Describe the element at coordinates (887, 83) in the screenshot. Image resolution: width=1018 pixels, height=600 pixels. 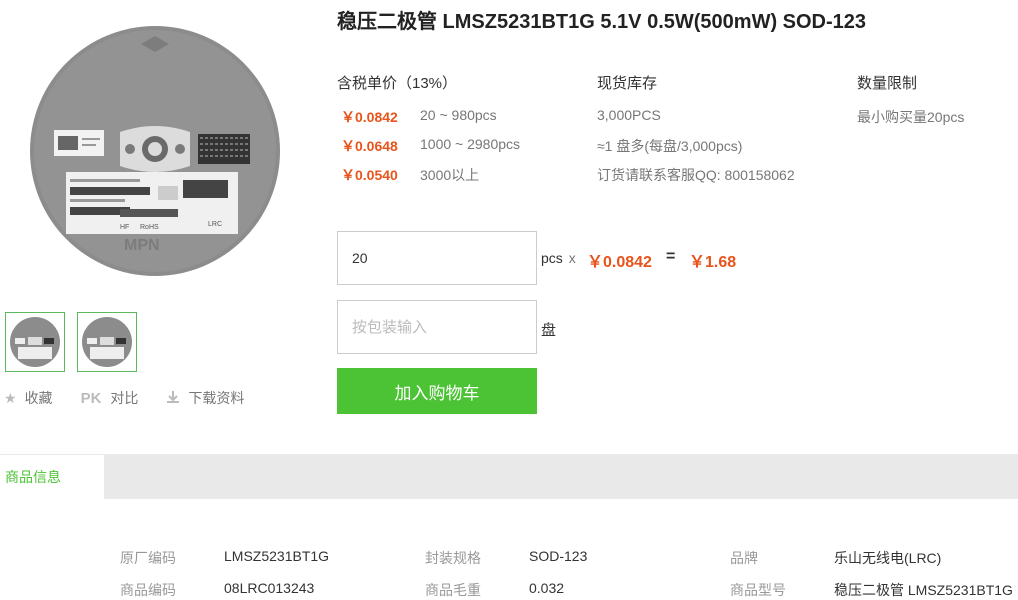
I see `limit-header: 数量限制` at that location.